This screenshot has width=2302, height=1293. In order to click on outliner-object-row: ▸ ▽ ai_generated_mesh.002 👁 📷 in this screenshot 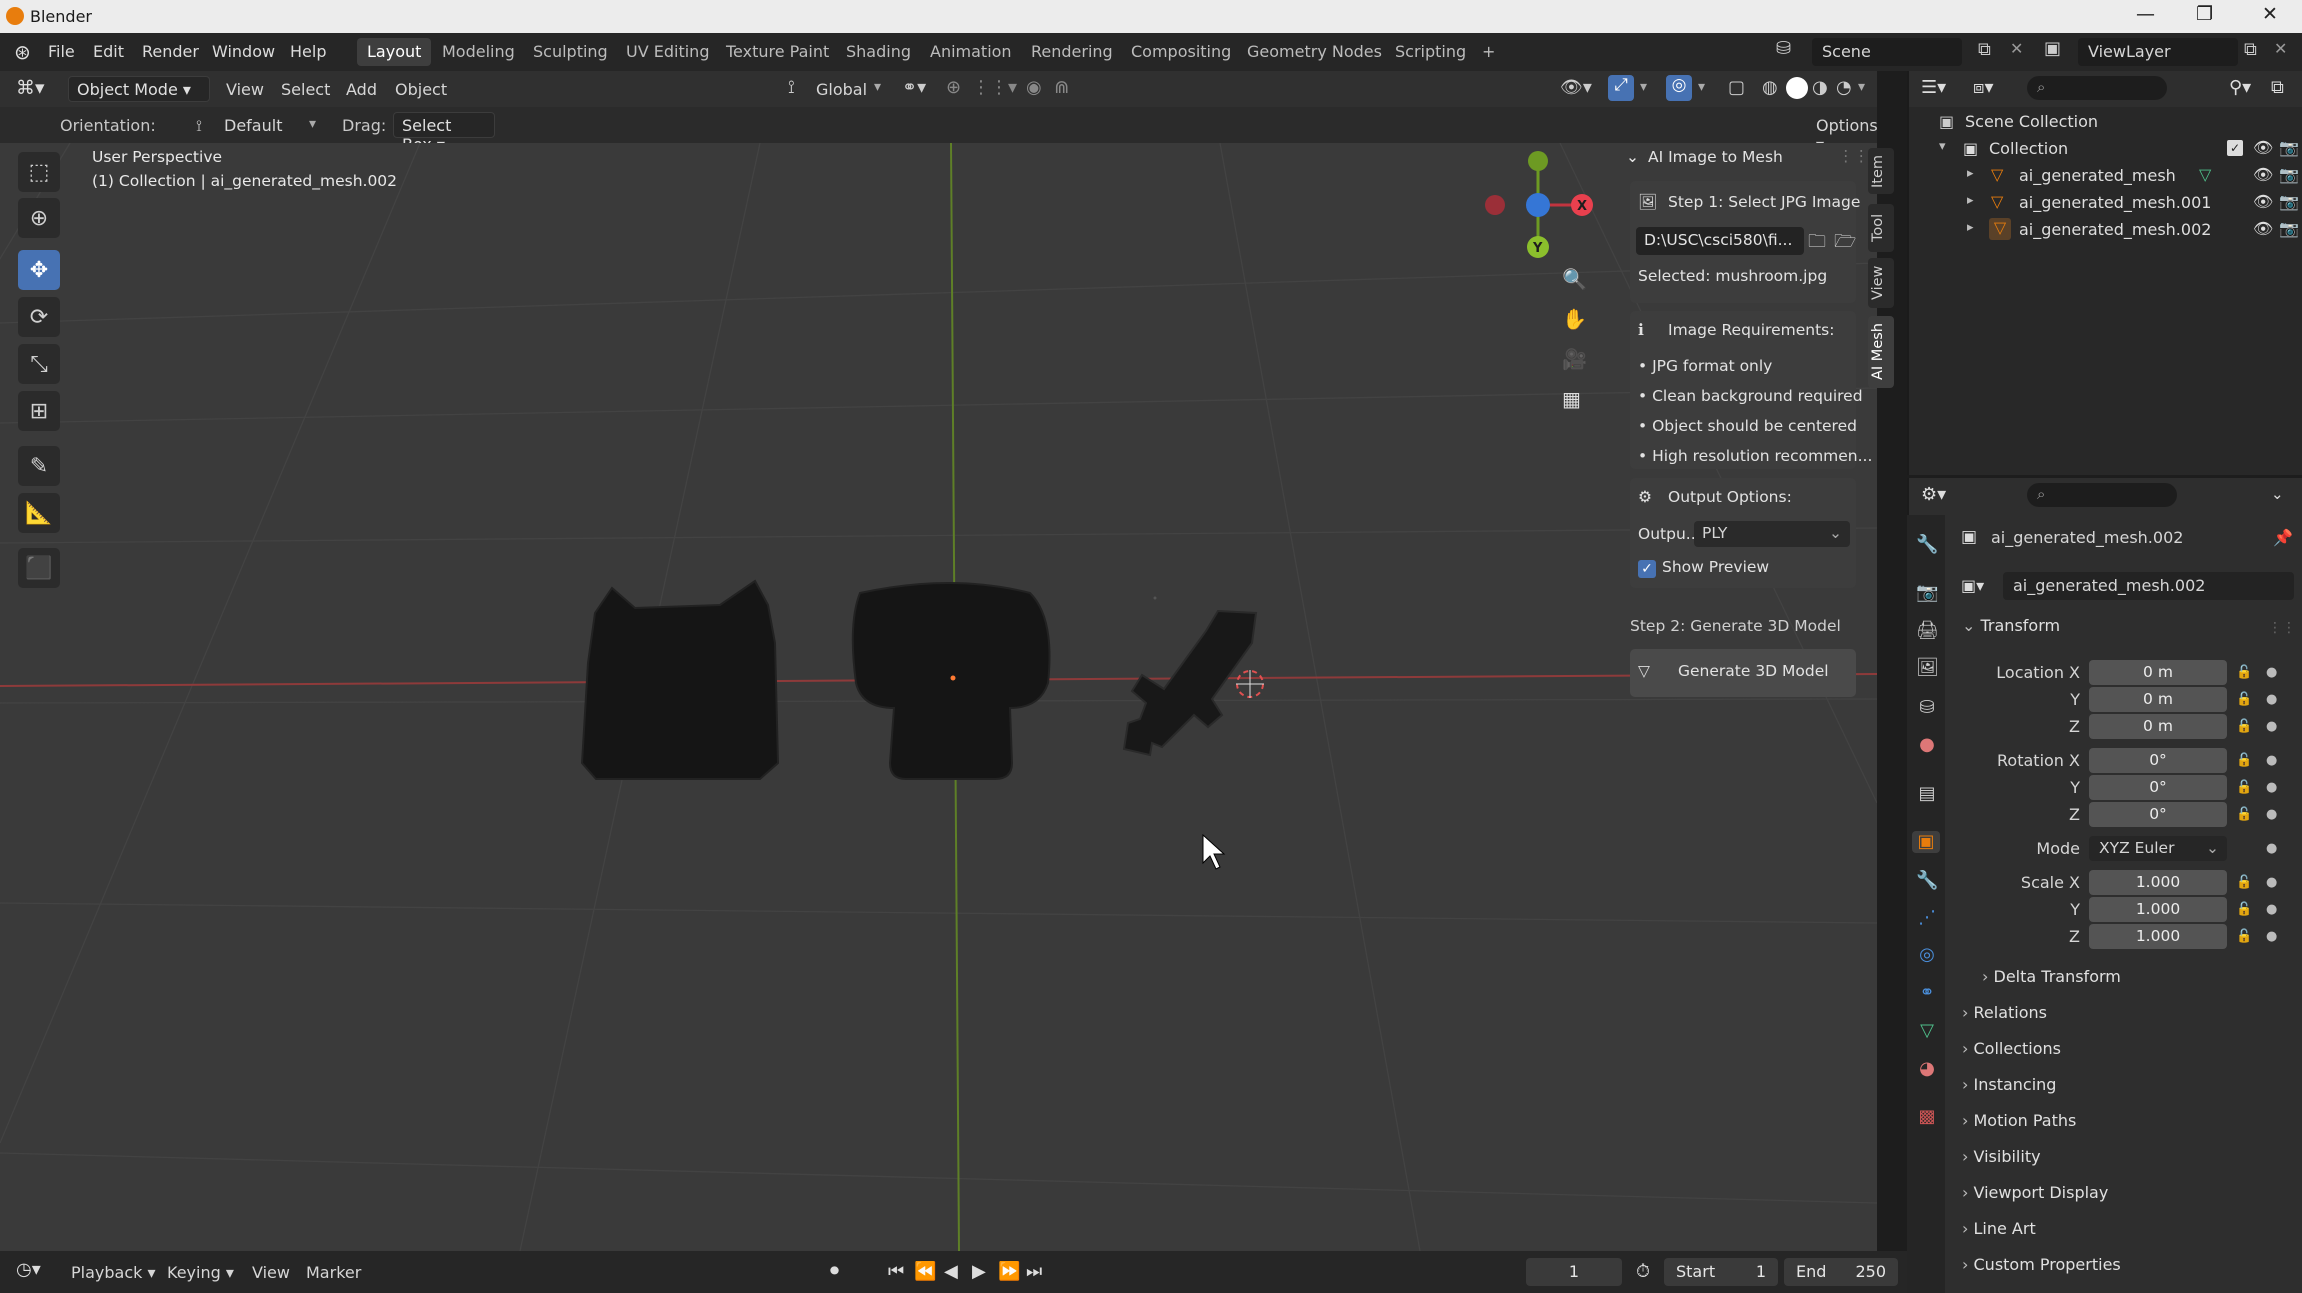, I will do `click(2105, 229)`.